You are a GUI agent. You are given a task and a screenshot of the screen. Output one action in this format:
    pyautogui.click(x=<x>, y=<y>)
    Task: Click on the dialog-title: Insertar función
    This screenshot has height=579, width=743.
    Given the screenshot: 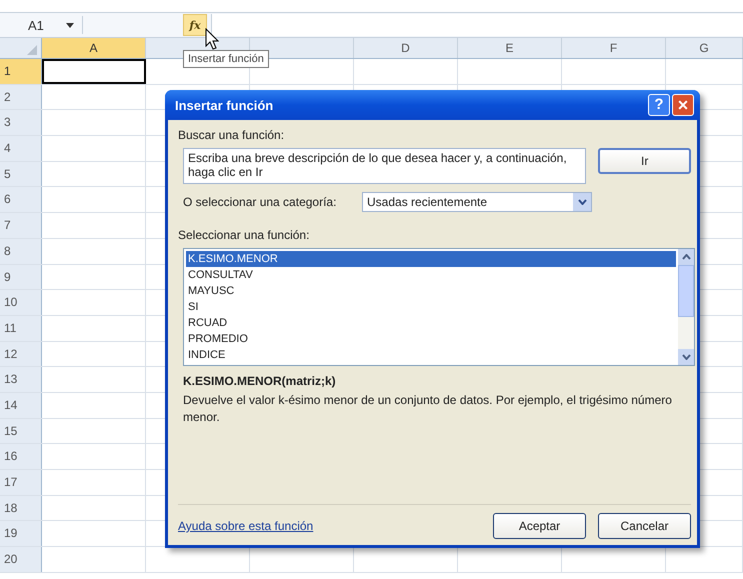 What is the action you would take?
    pyautogui.click(x=224, y=105)
    